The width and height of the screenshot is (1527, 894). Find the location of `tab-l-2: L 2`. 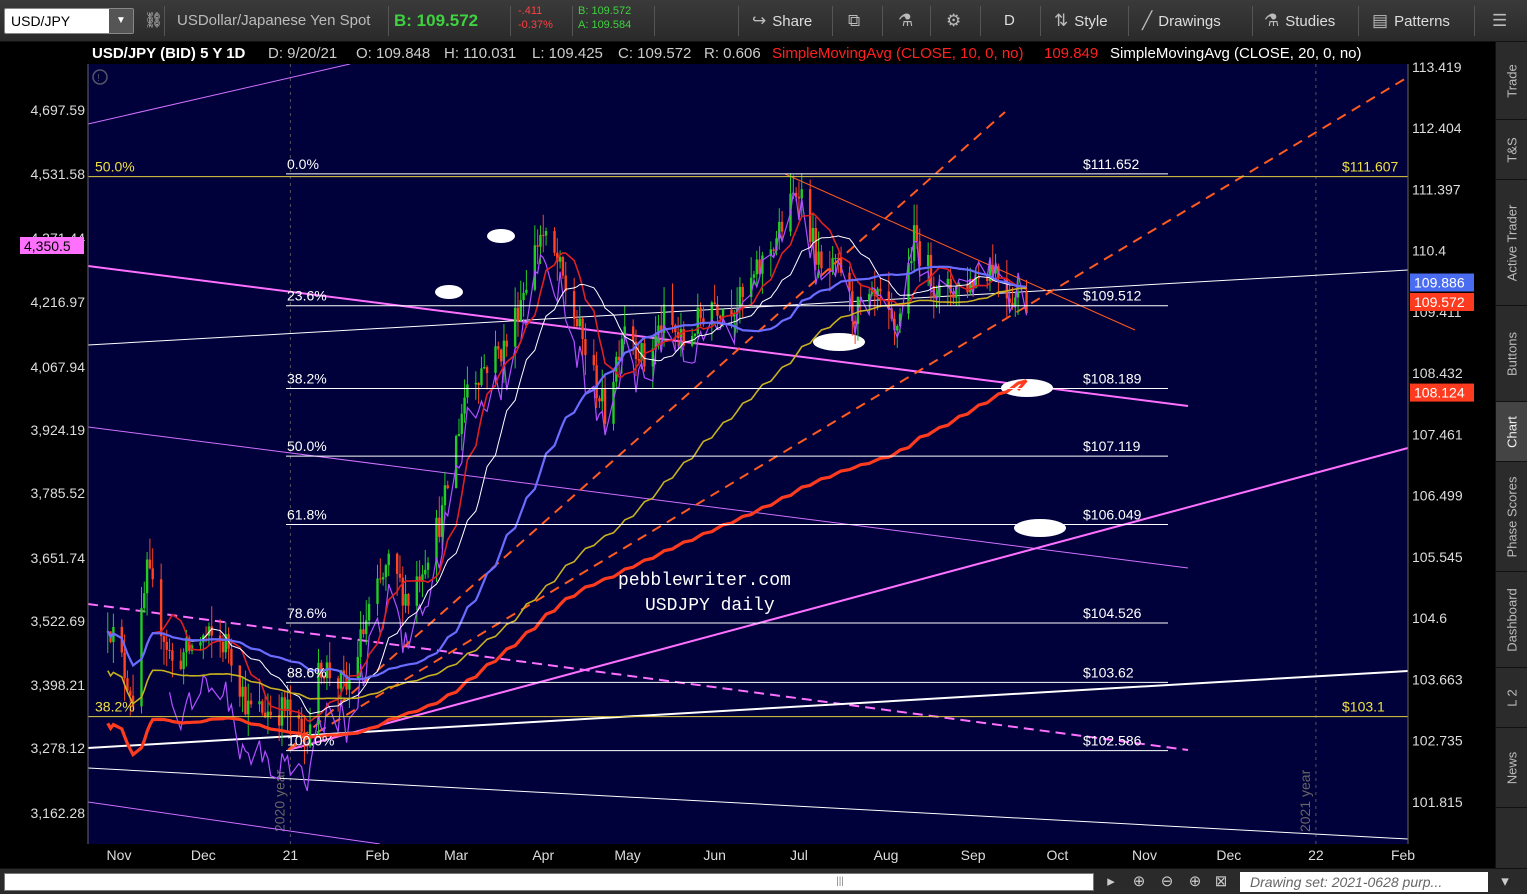

tab-l-2: L 2 is located at coordinates (1511, 698).